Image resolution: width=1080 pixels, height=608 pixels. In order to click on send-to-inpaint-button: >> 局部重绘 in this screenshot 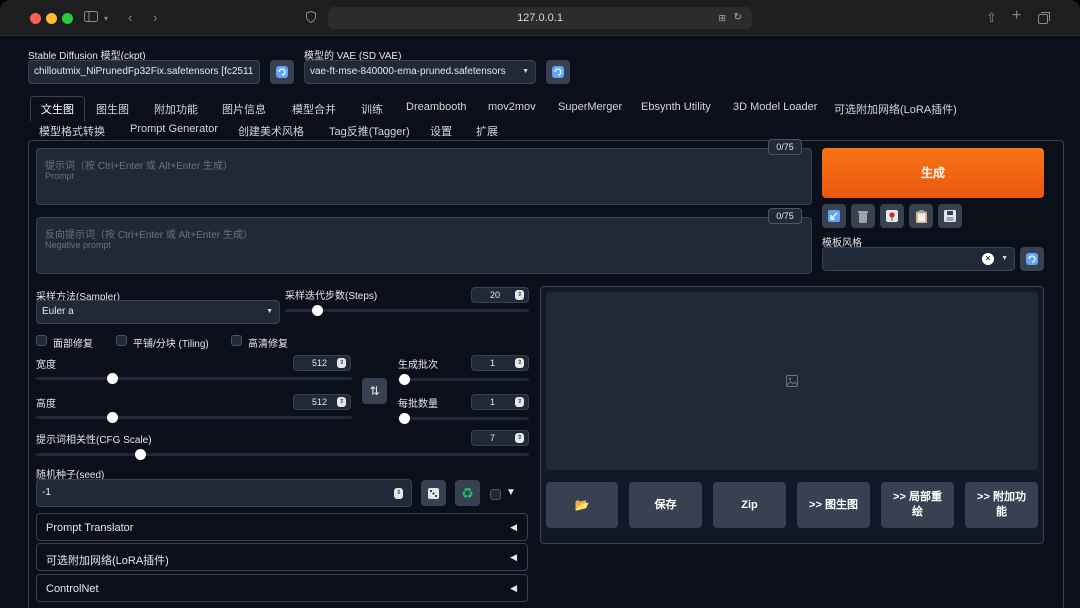, I will do `click(917, 505)`.